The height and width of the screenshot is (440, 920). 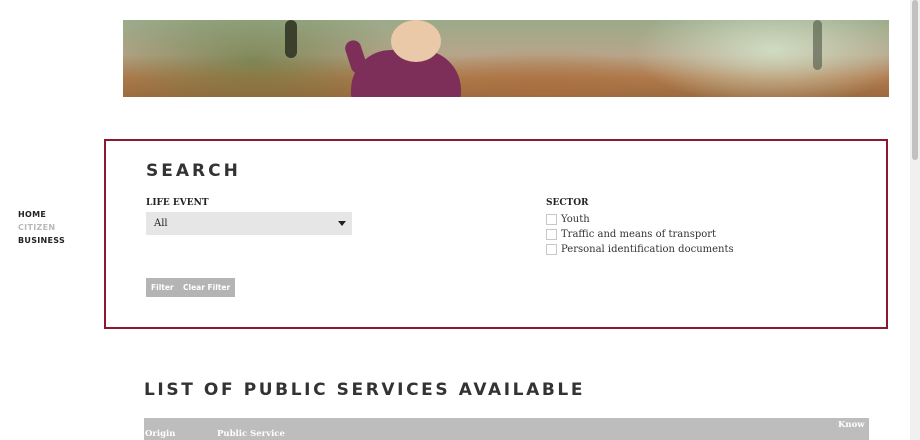 I want to click on list-title: LIST OF PUBLIC SERVICES AVAILABLE, so click(x=365, y=390).